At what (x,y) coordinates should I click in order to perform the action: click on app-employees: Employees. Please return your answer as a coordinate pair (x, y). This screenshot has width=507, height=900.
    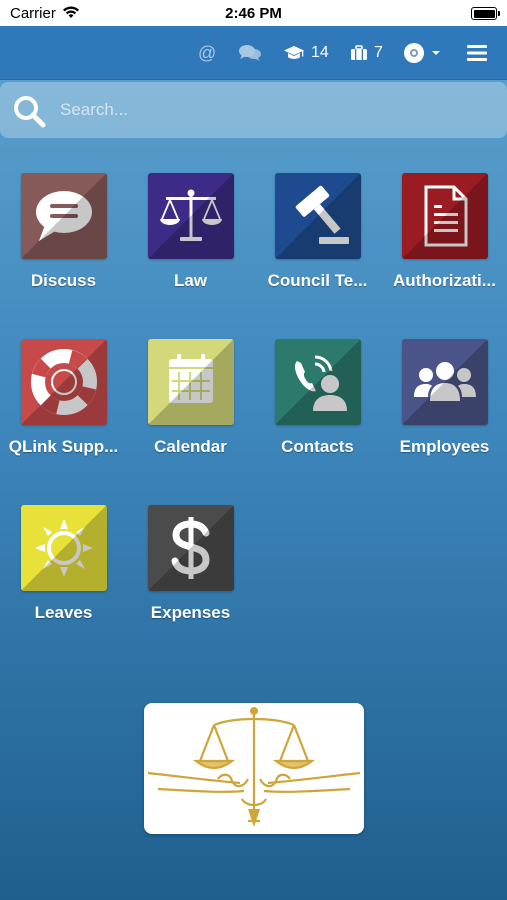
    Looking at the image, I should click on (444, 409).